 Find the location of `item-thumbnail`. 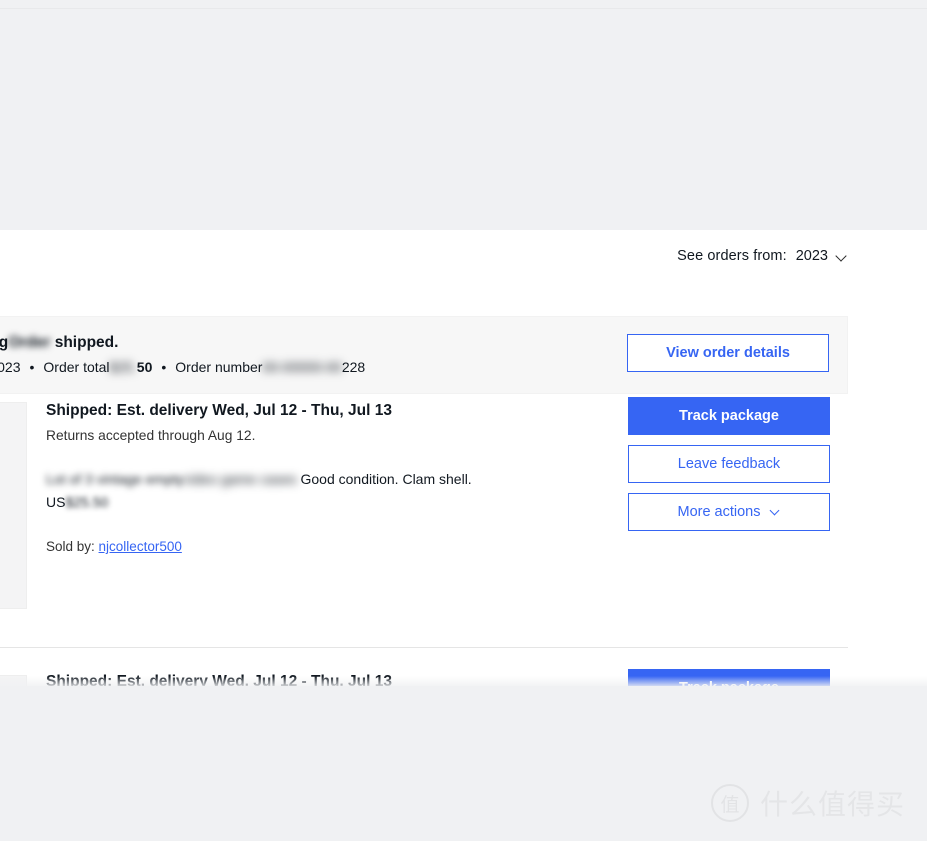

item-thumbnail is located at coordinates (13, 505).